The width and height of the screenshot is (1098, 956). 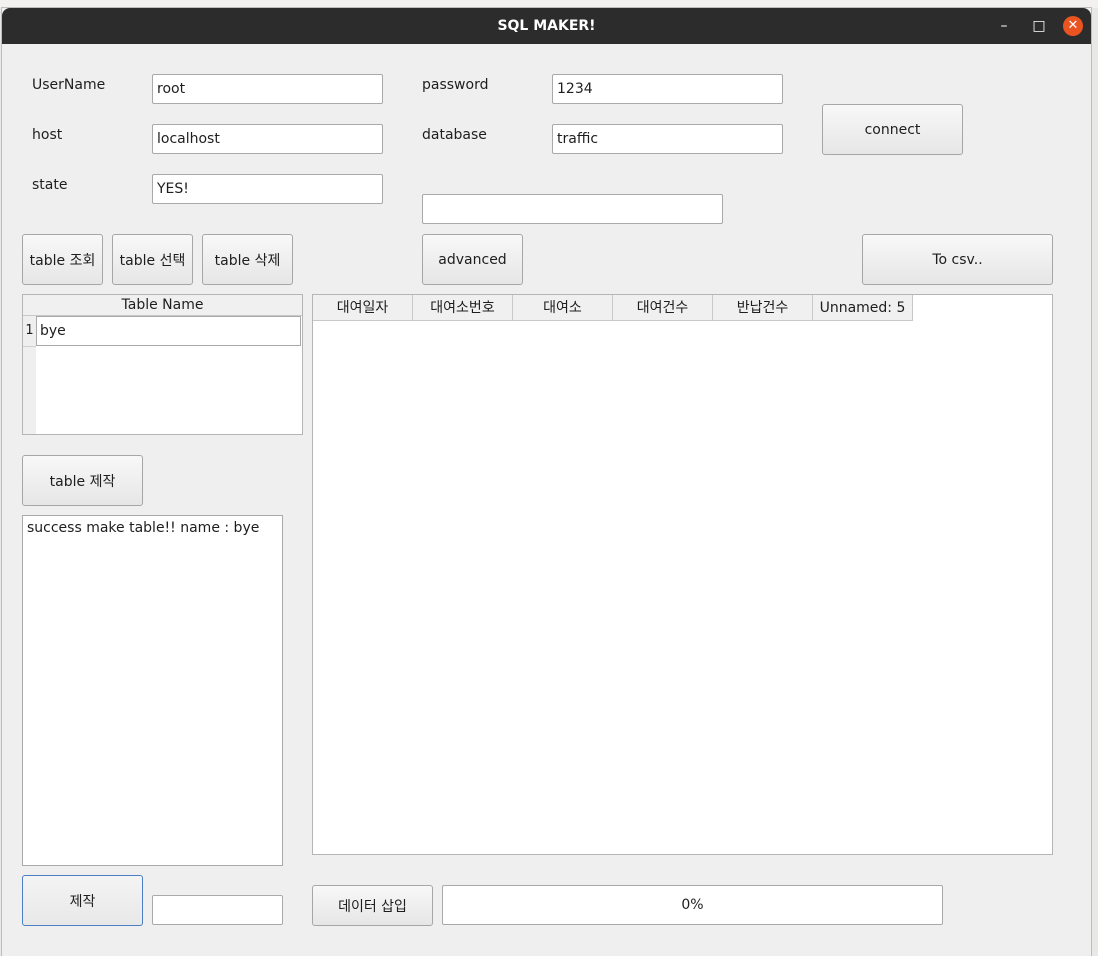 I want to click on state-label: state, so click(x=50, y=185).